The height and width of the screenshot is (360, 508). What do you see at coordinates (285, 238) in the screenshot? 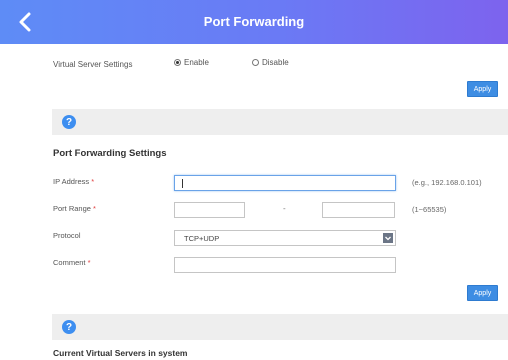
I see `protocol-select: TCP+UDP` at bounding box center [285, 238].